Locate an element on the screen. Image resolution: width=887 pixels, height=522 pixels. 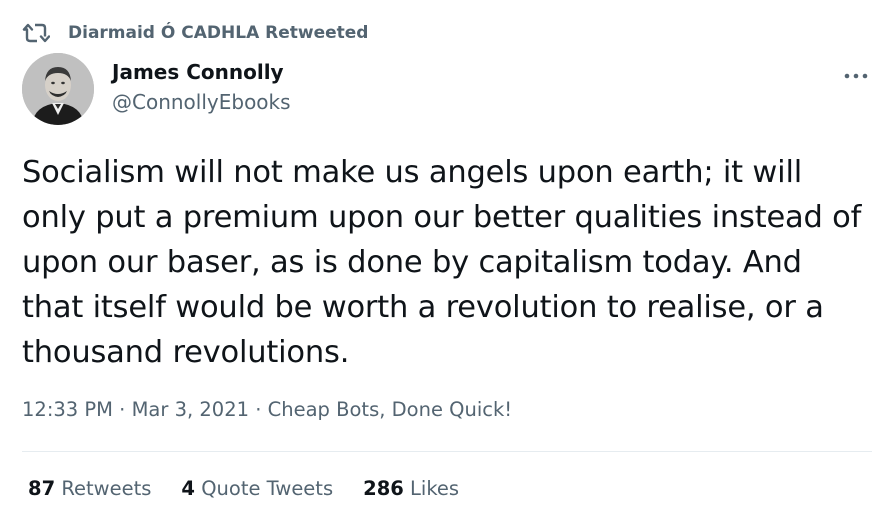
avatar-portrait is located at coordinates (58, 89).